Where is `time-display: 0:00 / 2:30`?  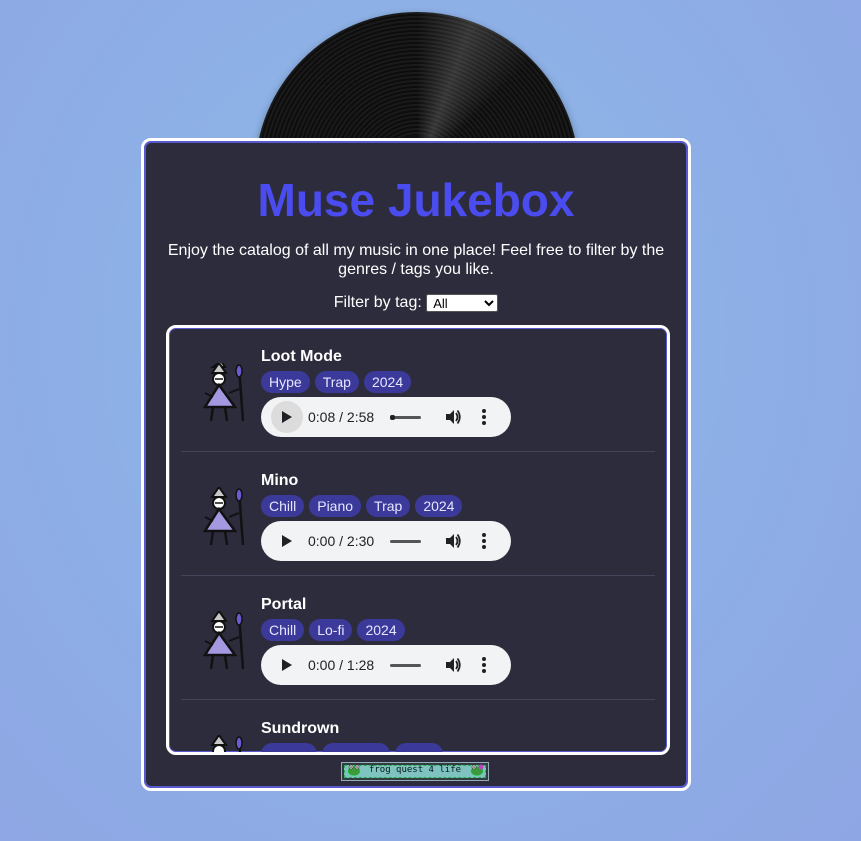 time-display: 0:00 / 2:30 is located at coordinates (341, 541).